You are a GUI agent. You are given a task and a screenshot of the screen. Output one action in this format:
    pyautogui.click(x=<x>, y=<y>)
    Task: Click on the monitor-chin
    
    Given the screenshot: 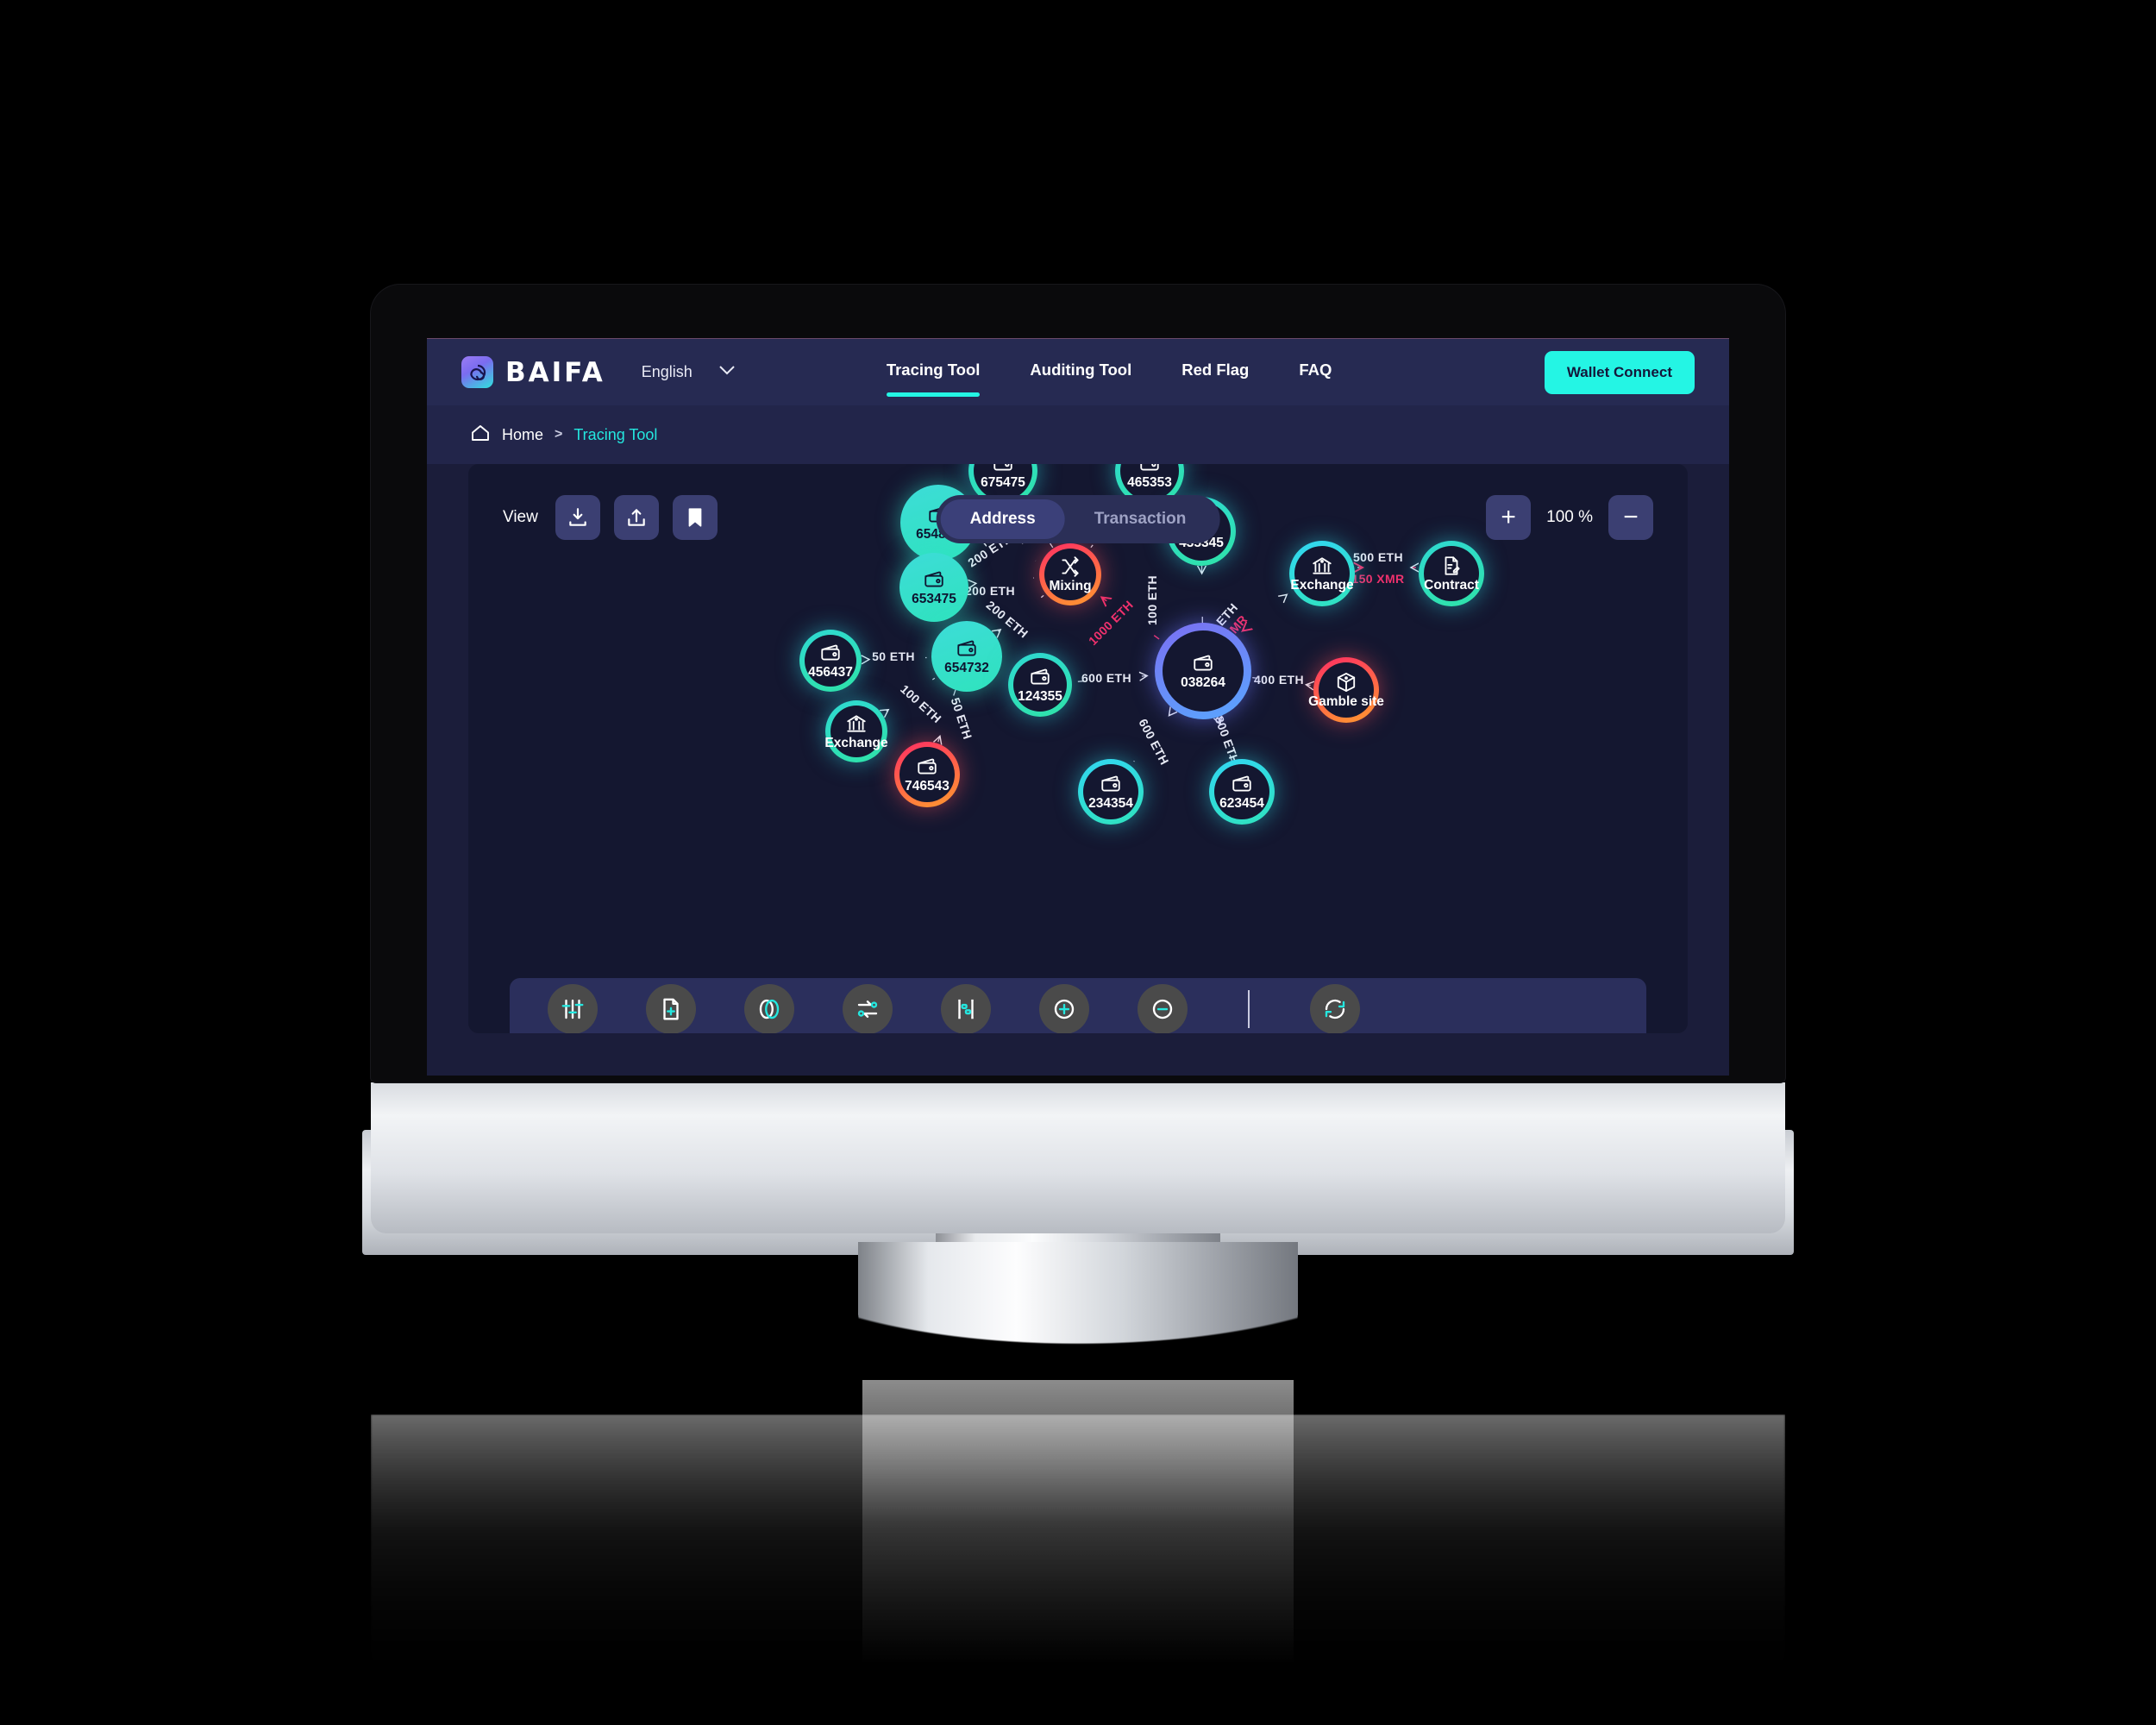 What is the action you would take?
    pyautogui.click(x=1078, y=1158)
    